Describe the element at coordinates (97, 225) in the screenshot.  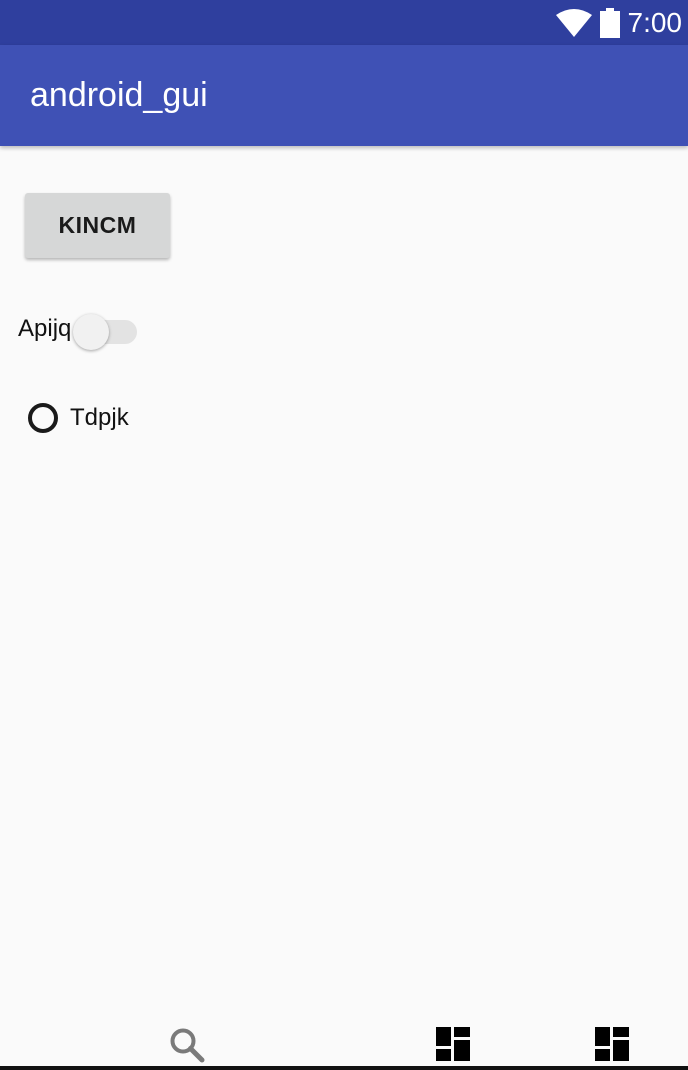
I see `kincm-button: KINCM` at that location.